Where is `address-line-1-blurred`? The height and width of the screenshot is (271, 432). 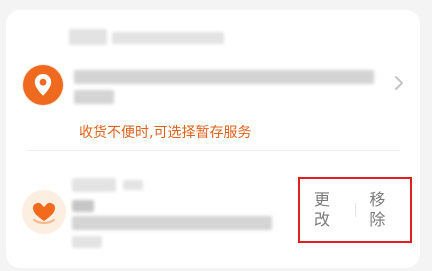 address-line-1-blurred is located at coordinates (224, 77).